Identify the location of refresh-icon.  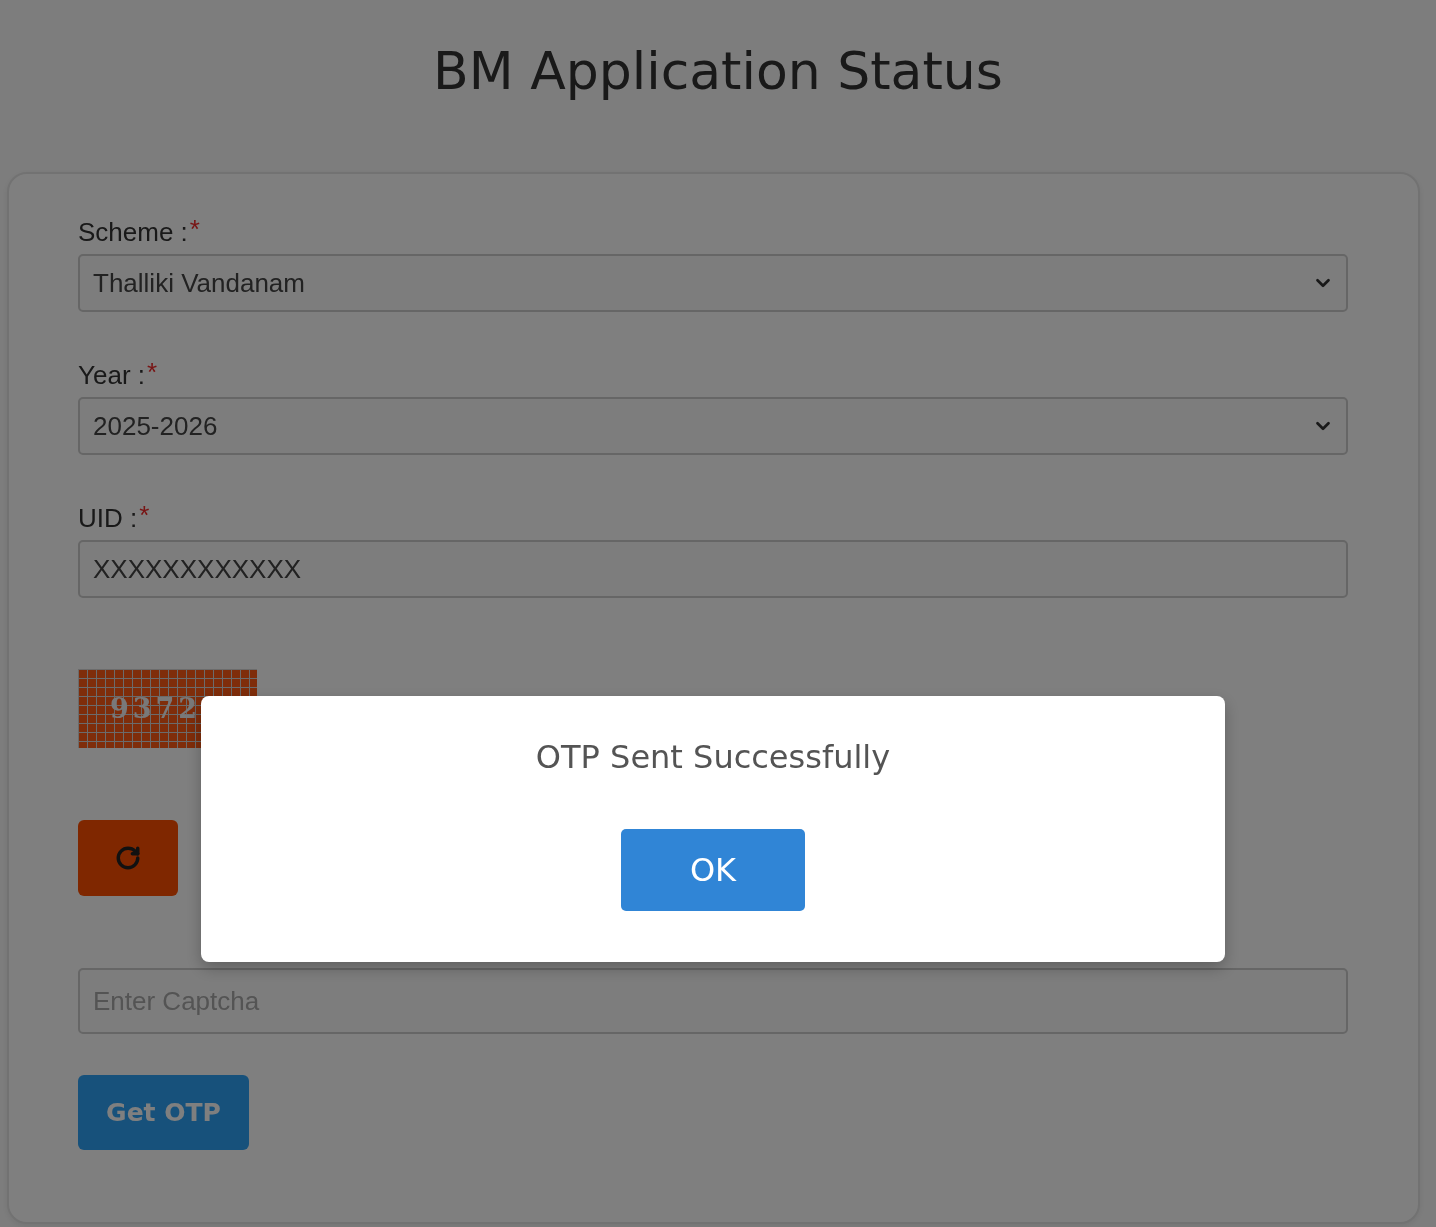
(128, 858).